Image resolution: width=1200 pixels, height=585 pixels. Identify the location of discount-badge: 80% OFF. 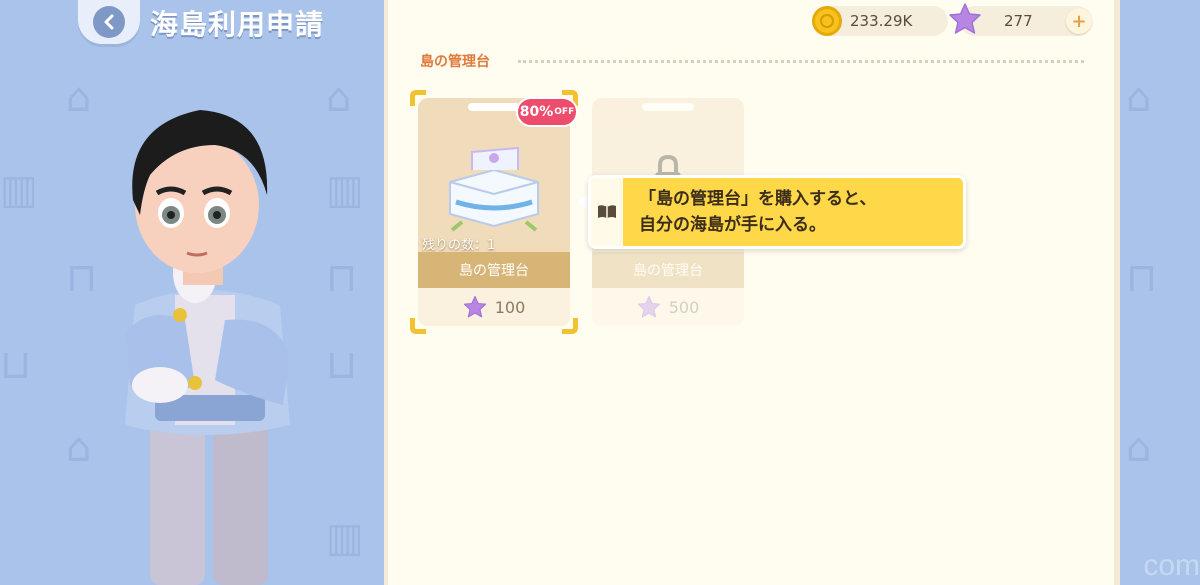
(547, 112).